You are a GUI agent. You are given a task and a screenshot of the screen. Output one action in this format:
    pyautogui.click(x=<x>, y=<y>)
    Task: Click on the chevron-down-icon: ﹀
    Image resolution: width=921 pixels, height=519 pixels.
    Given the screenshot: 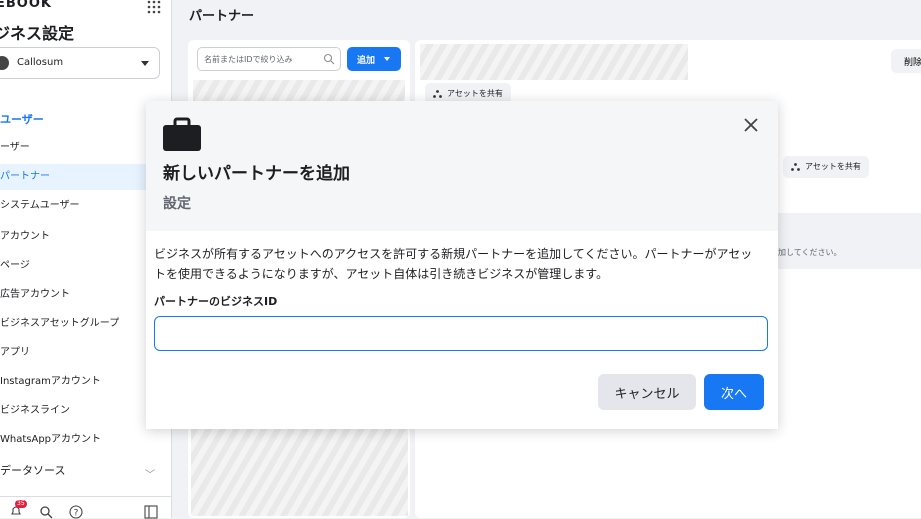 What is the action you would take?
    pyautogui.click(x=150, y=473)
    